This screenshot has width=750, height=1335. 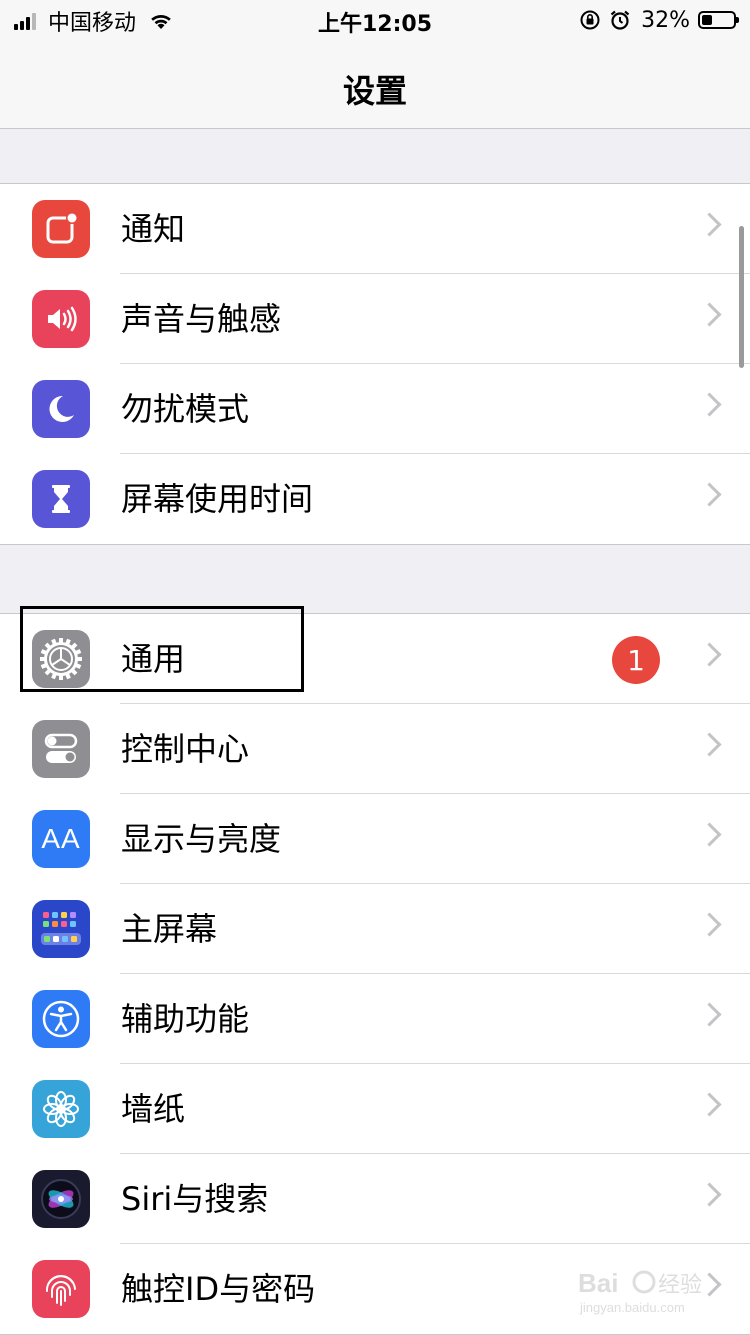 What do you see at coordinates (741, 297) in the screenshot?
I see `scrollbar` at bounding box center [741, 297].